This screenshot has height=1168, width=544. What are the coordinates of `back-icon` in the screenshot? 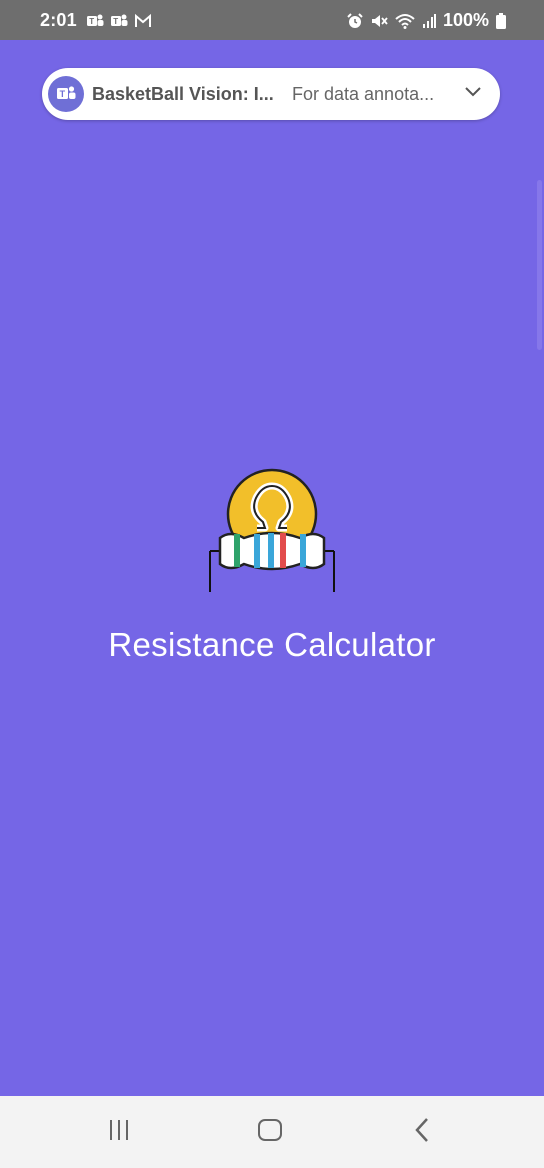 It's located at (422, 1132).